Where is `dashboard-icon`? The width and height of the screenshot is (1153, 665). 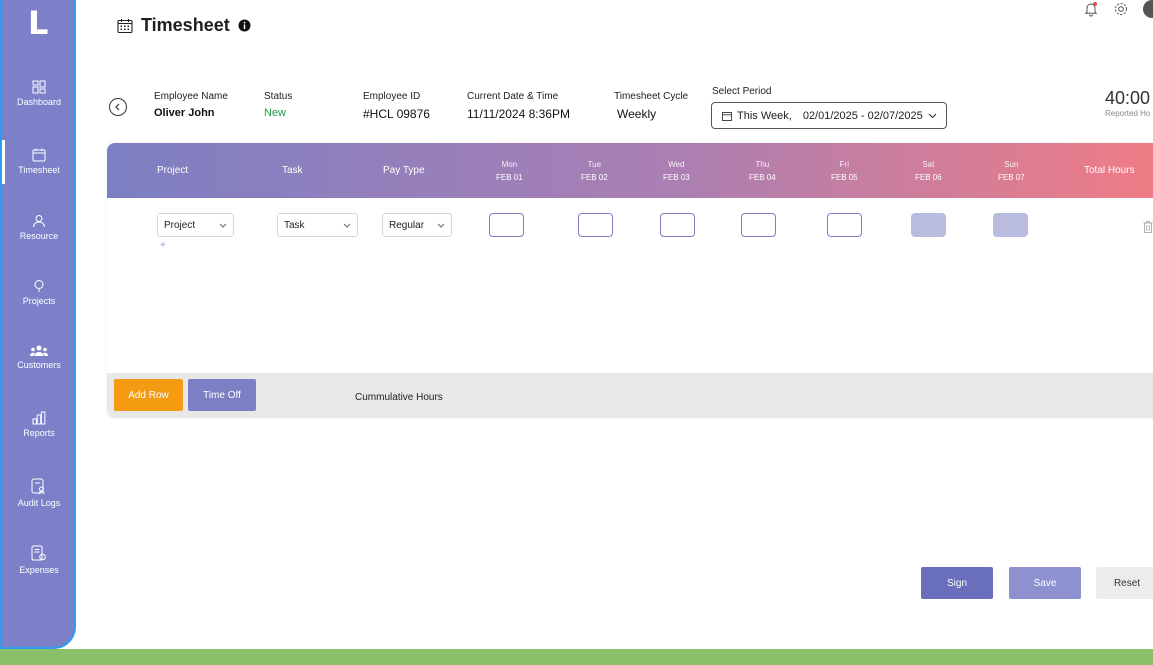 dashboard-icon is located at coordinates (39, 87).